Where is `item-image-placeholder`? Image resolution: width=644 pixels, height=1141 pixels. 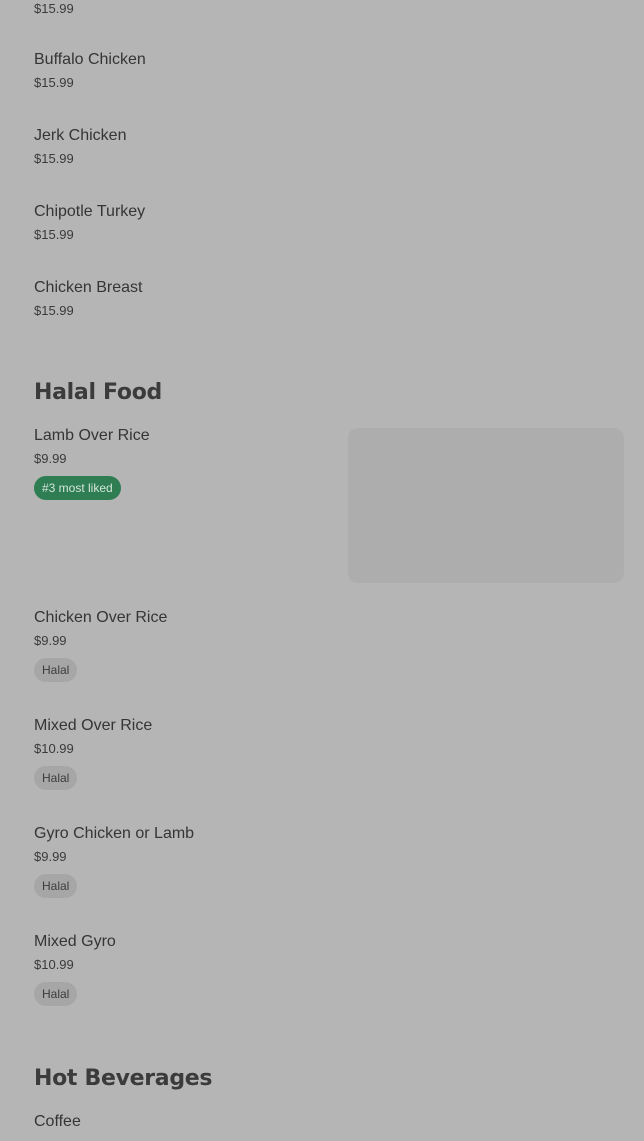 item-image-placeholder is located at coordinates (486, 505).